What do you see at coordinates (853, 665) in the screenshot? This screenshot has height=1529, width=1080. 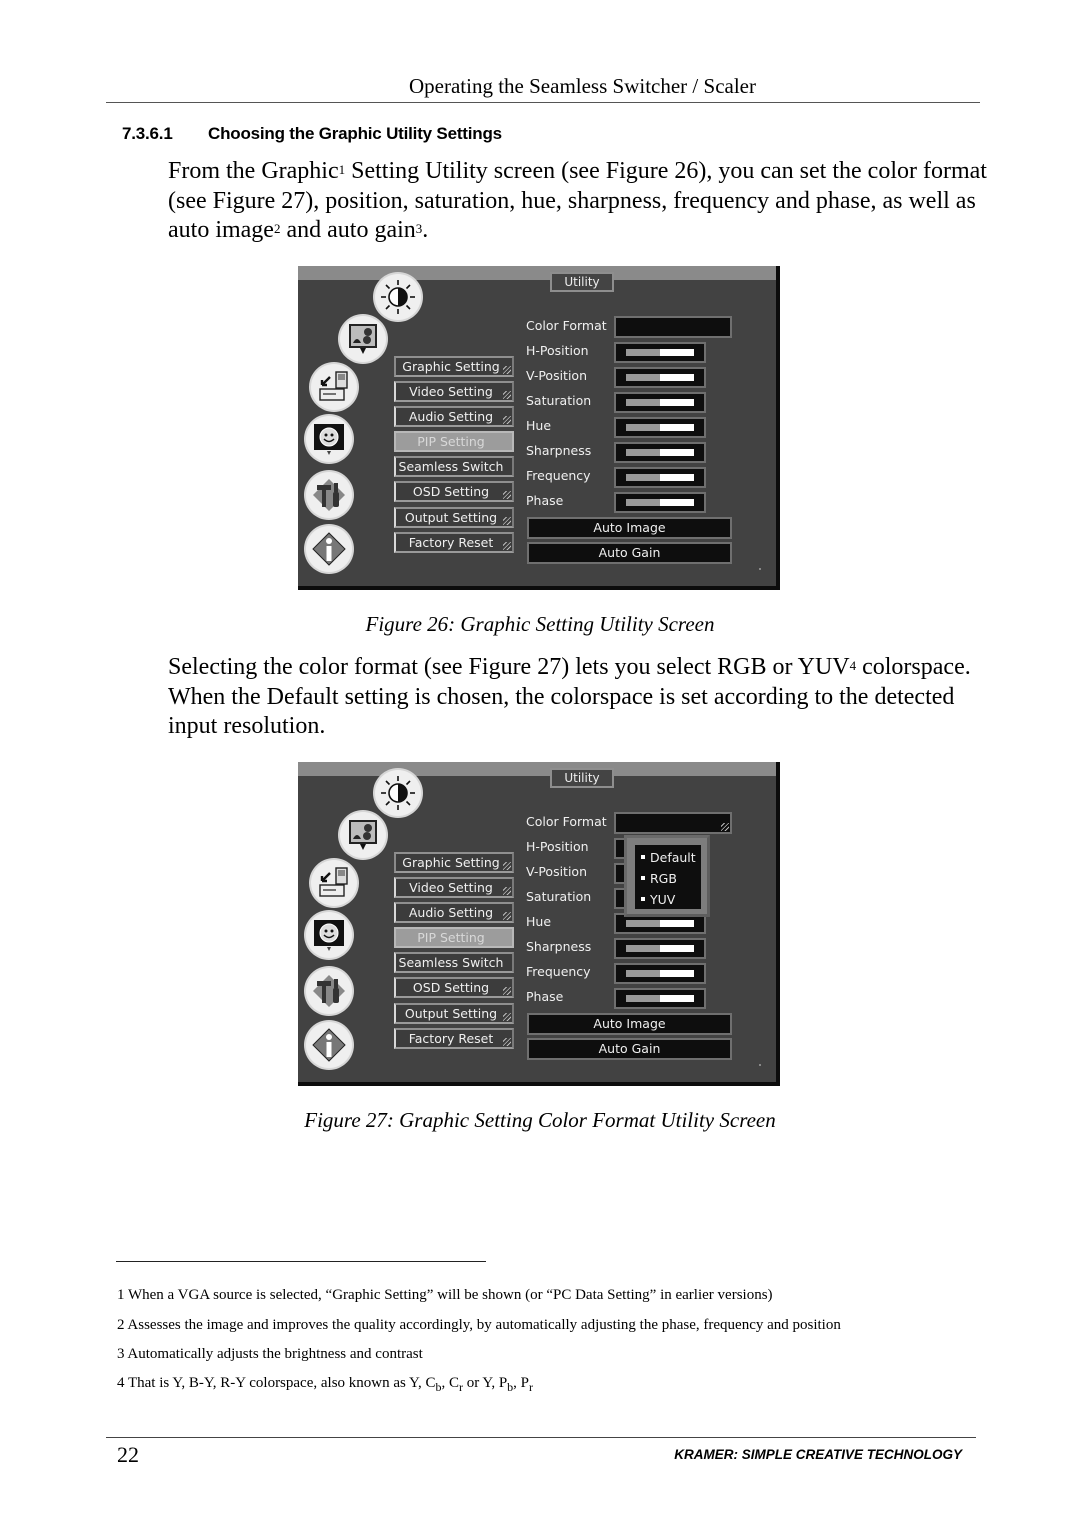 I see `footnote-ref-4: 4` at bounding box center [853, 665].